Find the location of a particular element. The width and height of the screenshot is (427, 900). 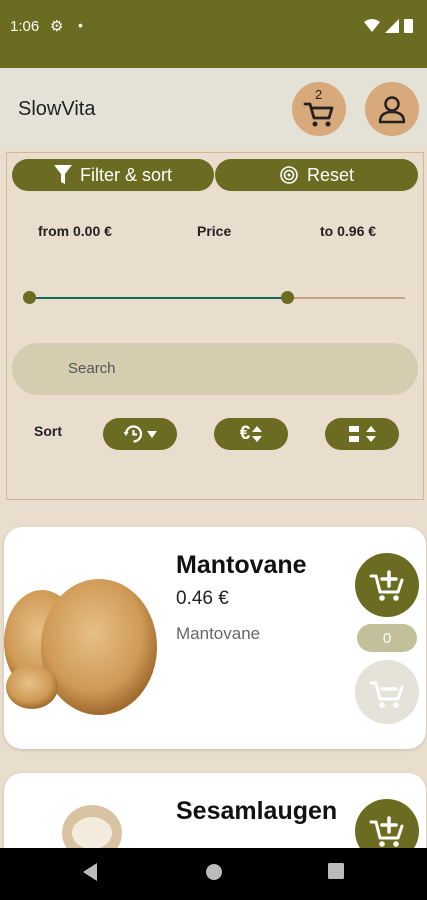

remove-cart-icon is located at coordinates (386, 694).